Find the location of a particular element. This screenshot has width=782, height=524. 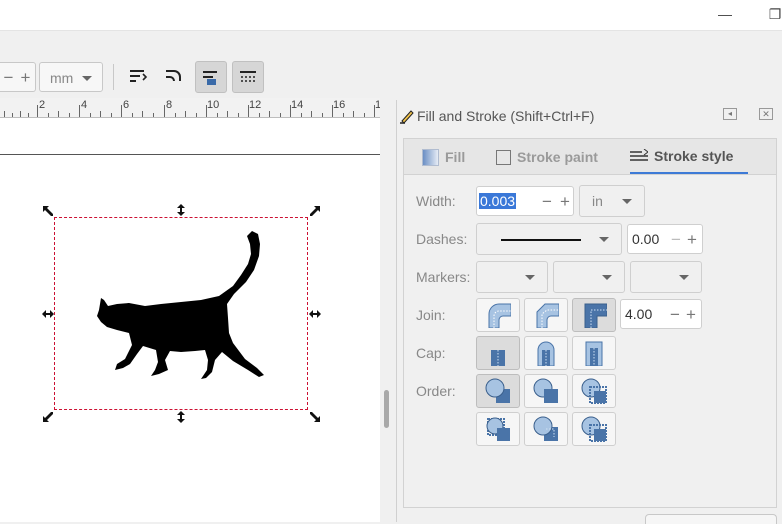

scale-handle-left is located at coordinates (48, 314).